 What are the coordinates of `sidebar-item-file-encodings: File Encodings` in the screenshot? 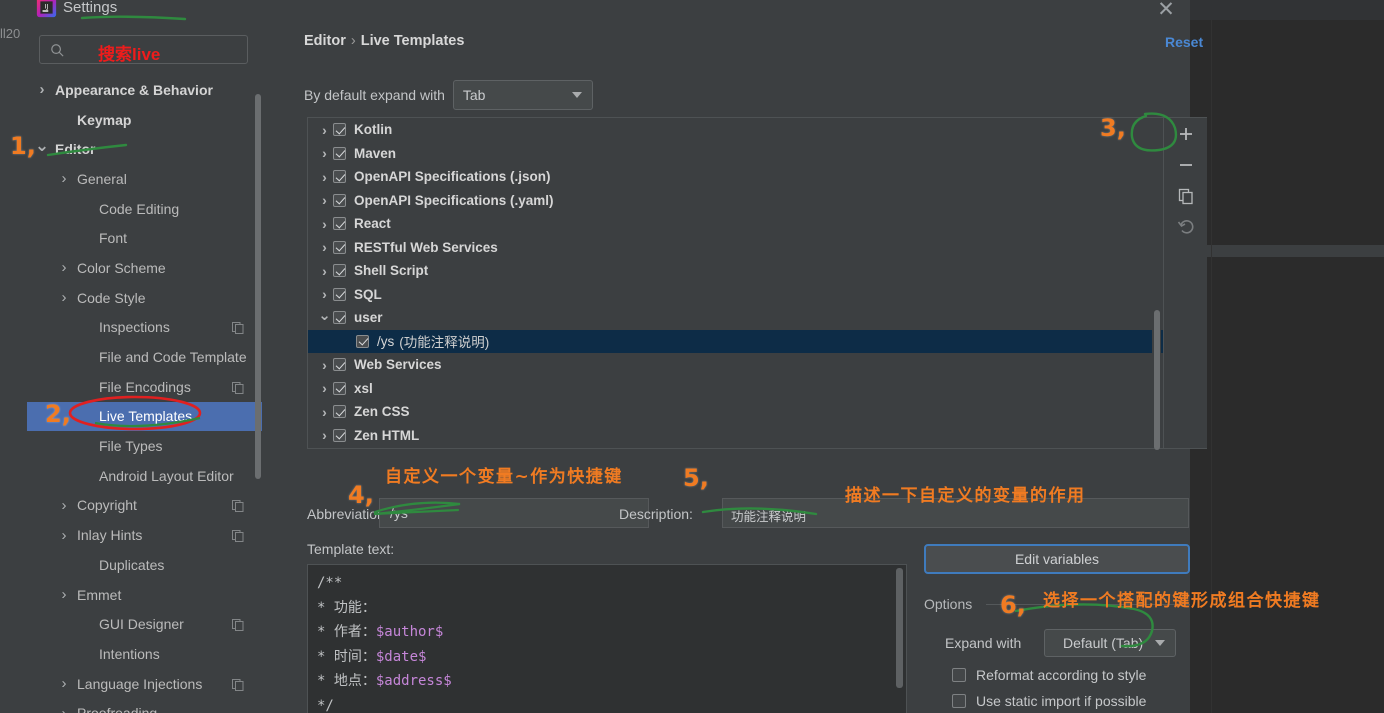 It's located at (144, 387).